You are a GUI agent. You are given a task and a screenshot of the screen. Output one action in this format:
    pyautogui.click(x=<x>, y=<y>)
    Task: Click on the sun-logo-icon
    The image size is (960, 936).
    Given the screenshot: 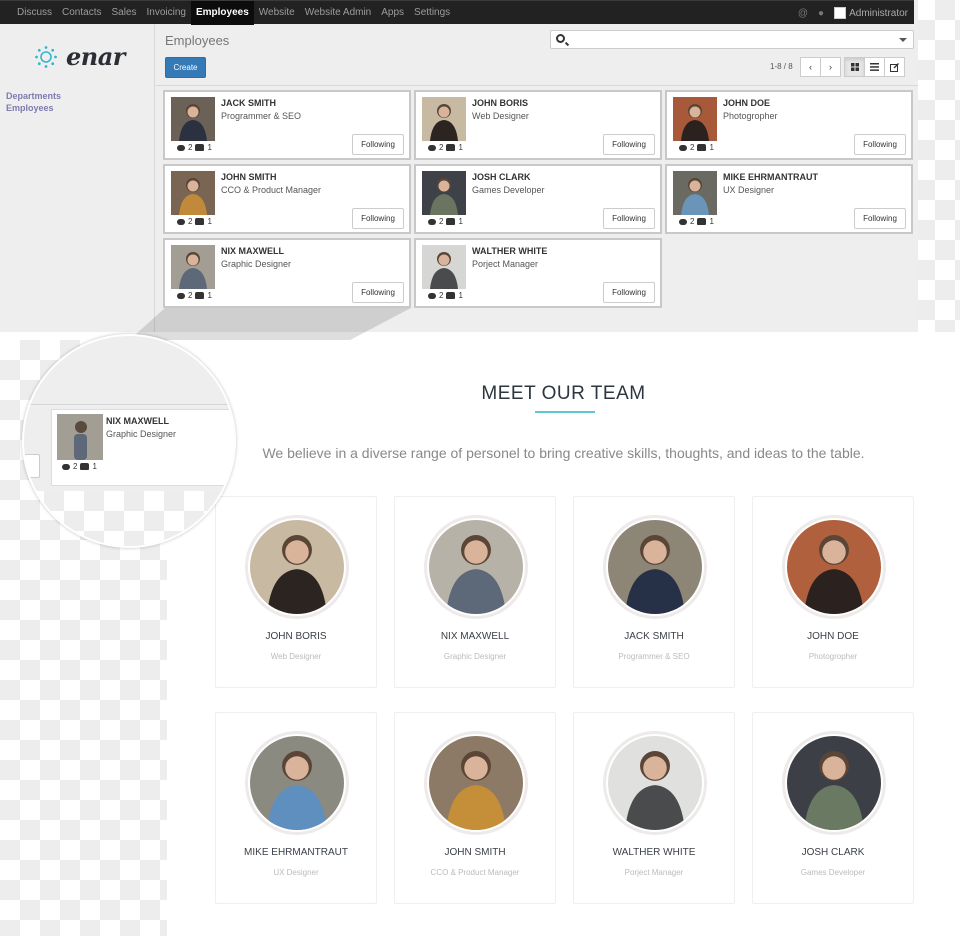 What is the action you would take?
    pyautogui.click(x=46, y=56)
    